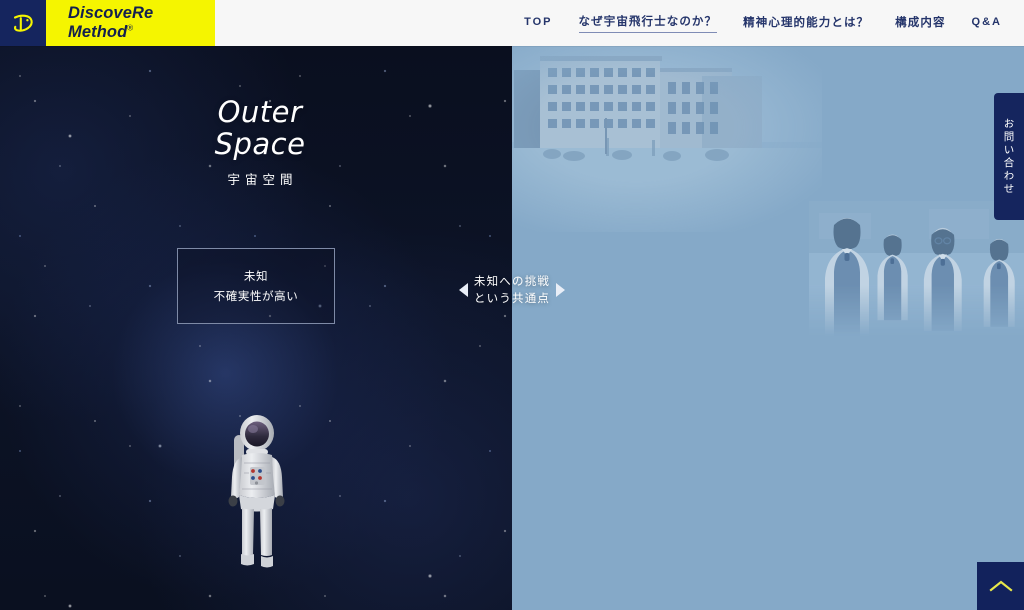 The width and height of the screenshot is (1024, 610). I want to click on nav-item-top: TOP, so click(538, 23).